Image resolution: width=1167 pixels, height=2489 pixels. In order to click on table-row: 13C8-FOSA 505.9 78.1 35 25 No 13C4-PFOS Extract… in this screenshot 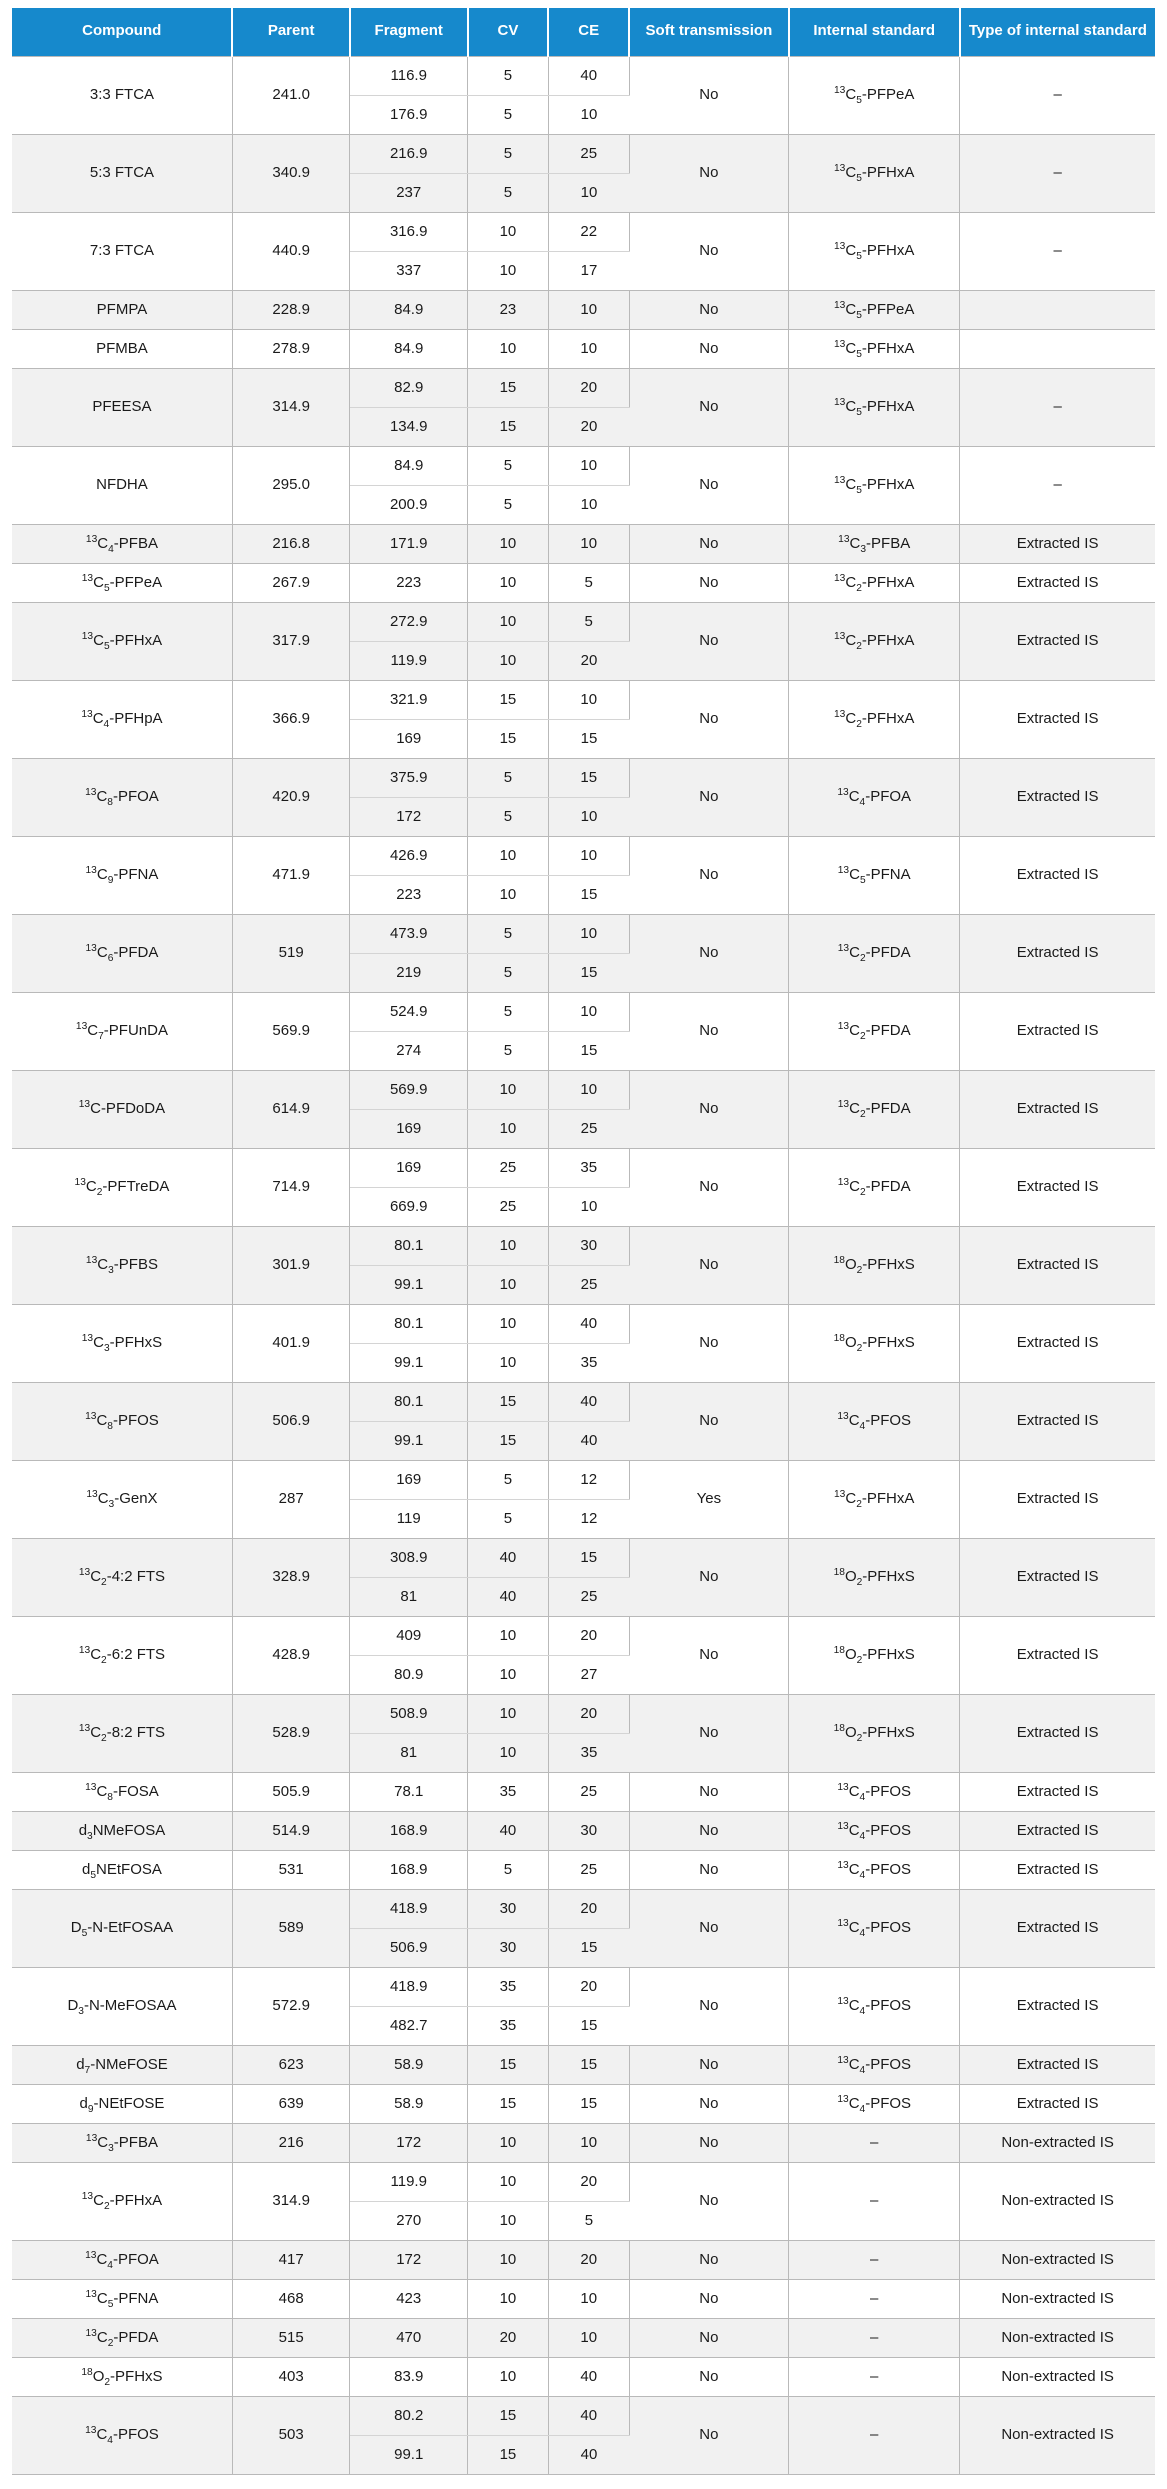, I will do `click(583, 1791)`.